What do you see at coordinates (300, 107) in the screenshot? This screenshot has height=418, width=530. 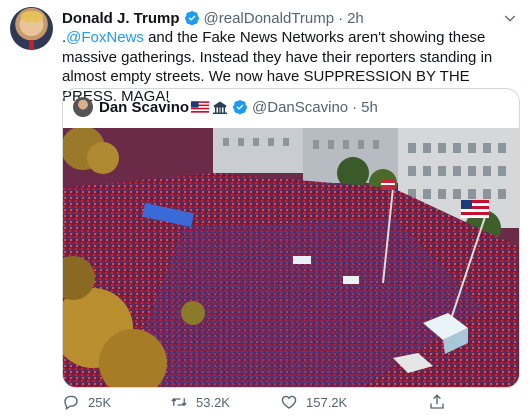 I see `quoted-author-handle: @DanScavino` at bounding box center [300, 107].